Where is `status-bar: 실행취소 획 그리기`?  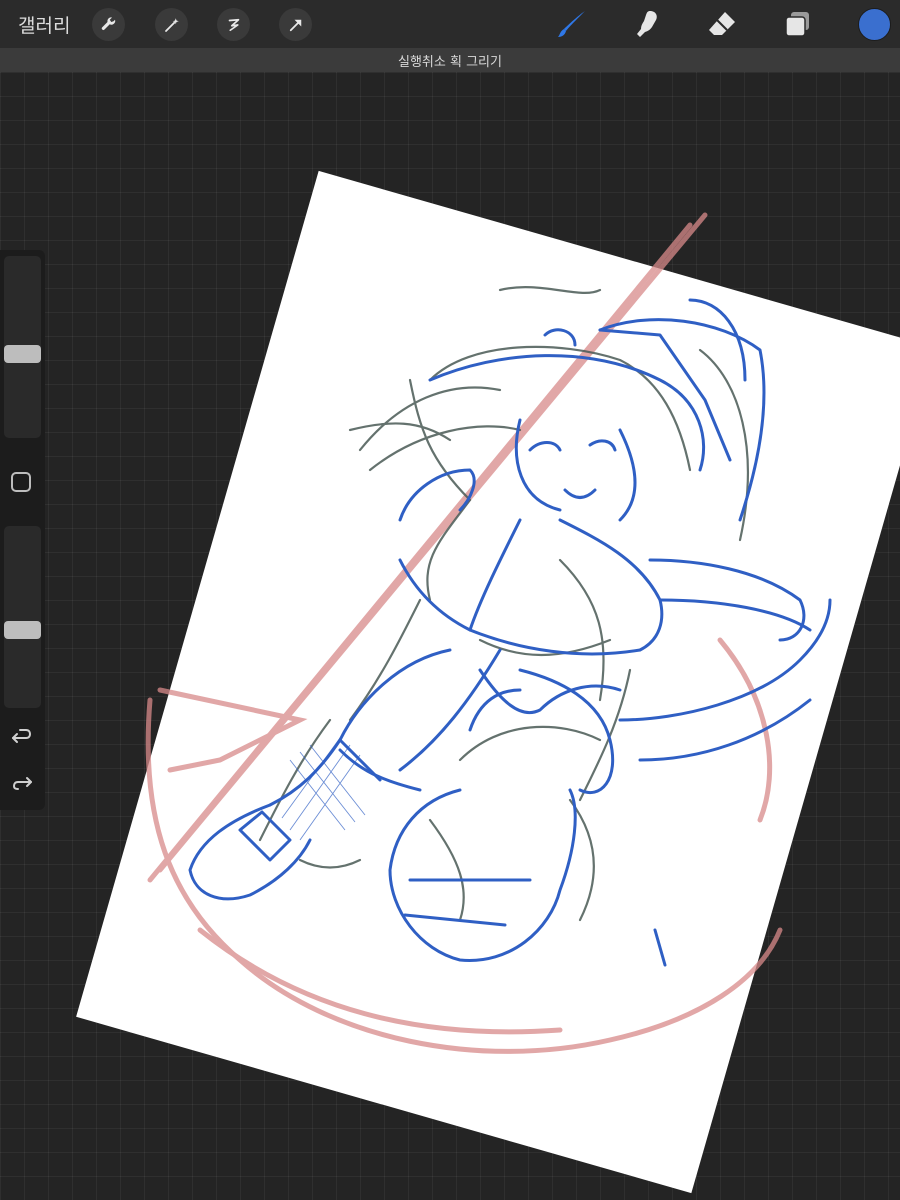 status-bar: 실행취소 획 그리기 is located at coordinates (450, 60).